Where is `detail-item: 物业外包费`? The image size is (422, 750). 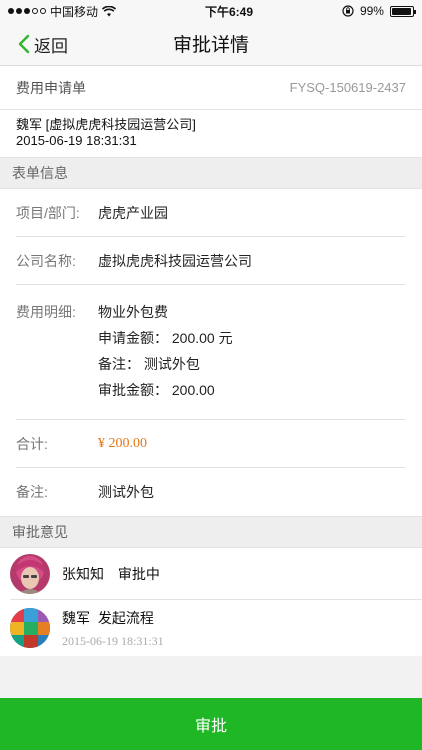 detail-item: 物业外包费 is located at coordinates (133, 312).